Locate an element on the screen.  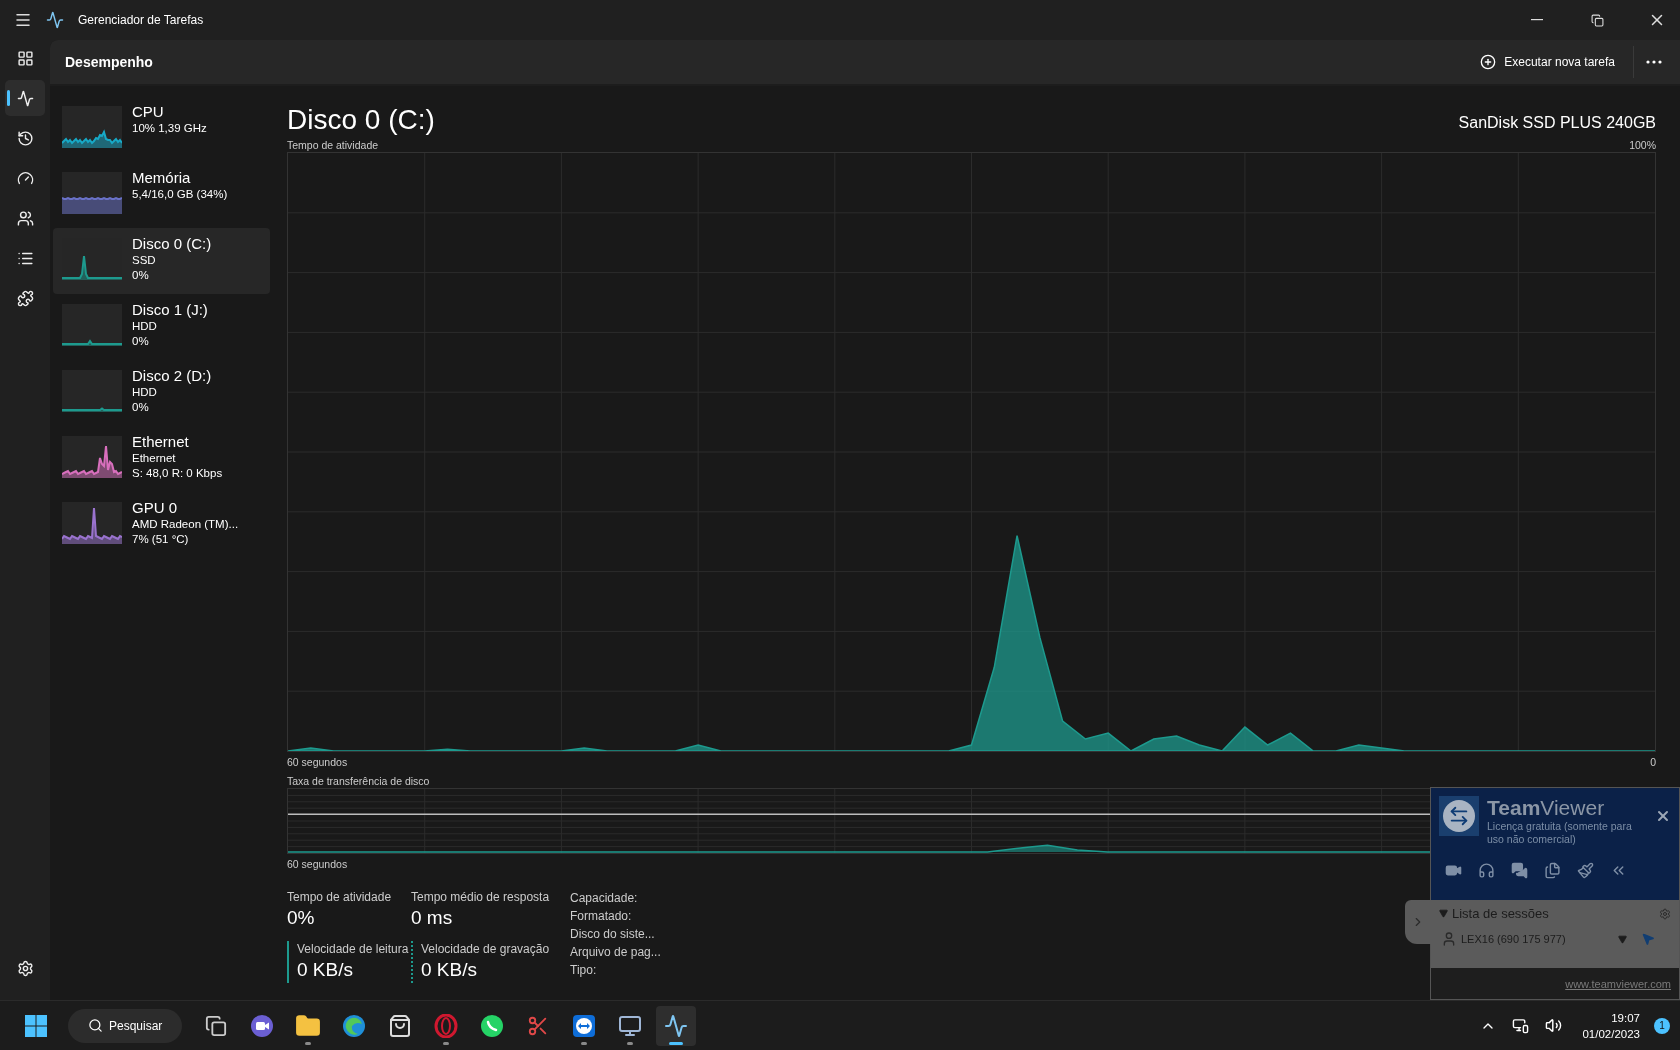
video-chat-icon is located at coordinates (262, 1025).